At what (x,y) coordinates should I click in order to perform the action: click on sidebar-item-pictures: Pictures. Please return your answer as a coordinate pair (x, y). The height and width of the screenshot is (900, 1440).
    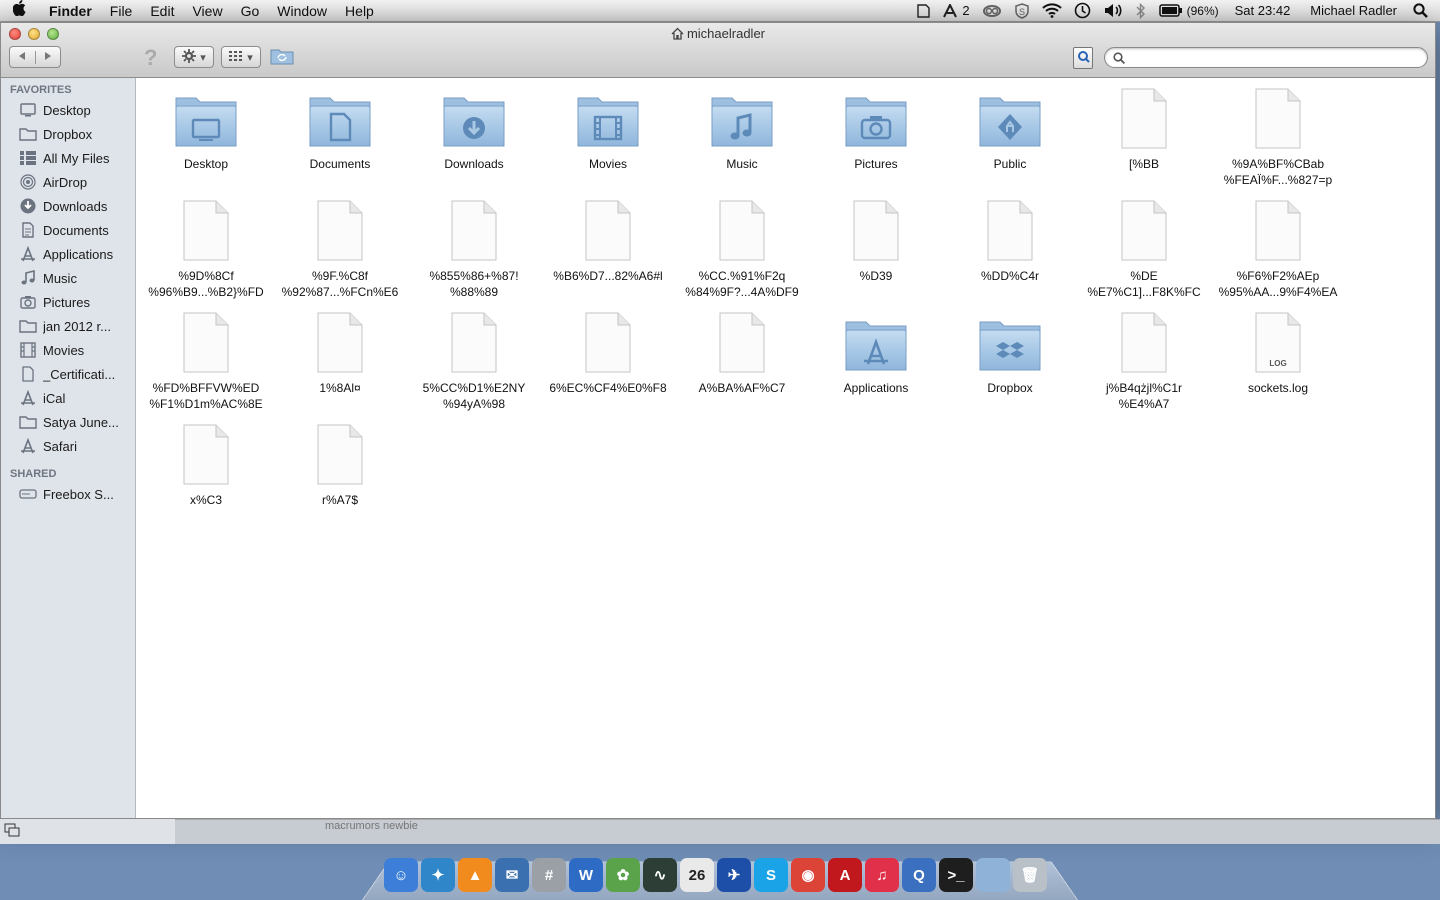
    Looking at the image, I should click on (68, 302).